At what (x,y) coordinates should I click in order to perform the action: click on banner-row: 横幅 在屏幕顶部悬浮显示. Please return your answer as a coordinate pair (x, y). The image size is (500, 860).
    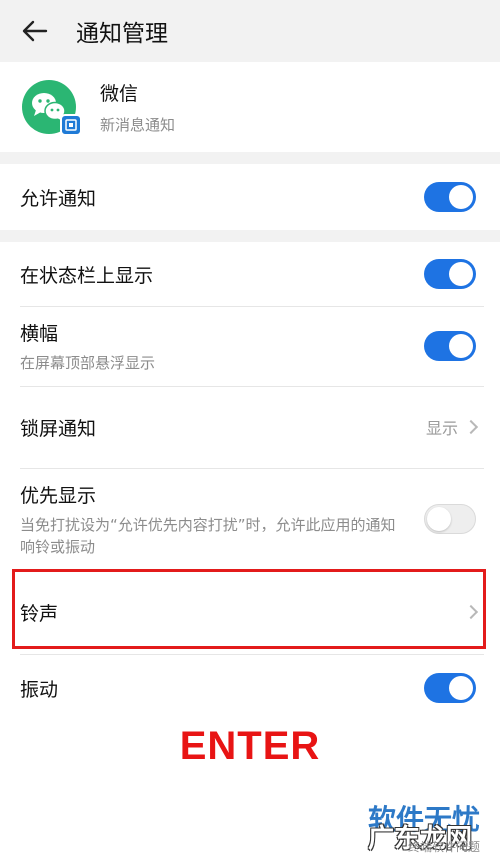
    Looking at the image, I should click on (250, 346).